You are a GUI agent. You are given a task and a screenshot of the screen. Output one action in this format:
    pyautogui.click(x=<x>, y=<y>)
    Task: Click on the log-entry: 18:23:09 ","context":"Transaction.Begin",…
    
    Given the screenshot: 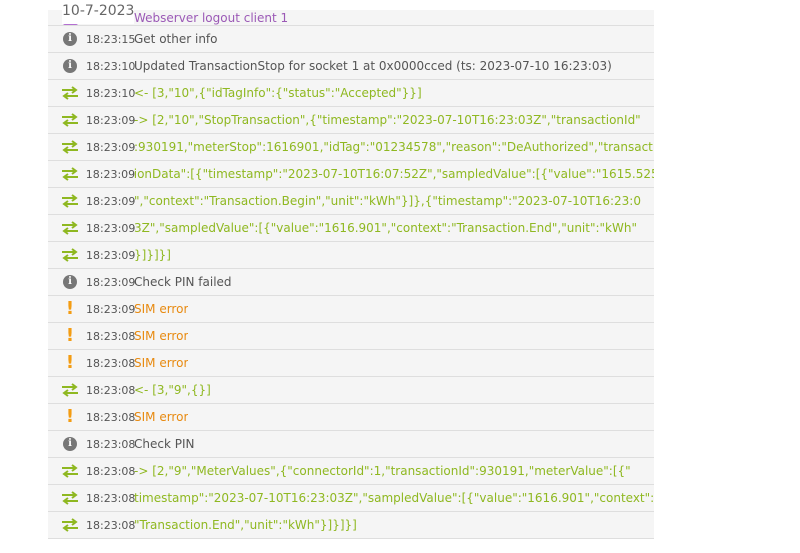 What is the action you would take?
    pyautogui.click(x=351, y=201)
    